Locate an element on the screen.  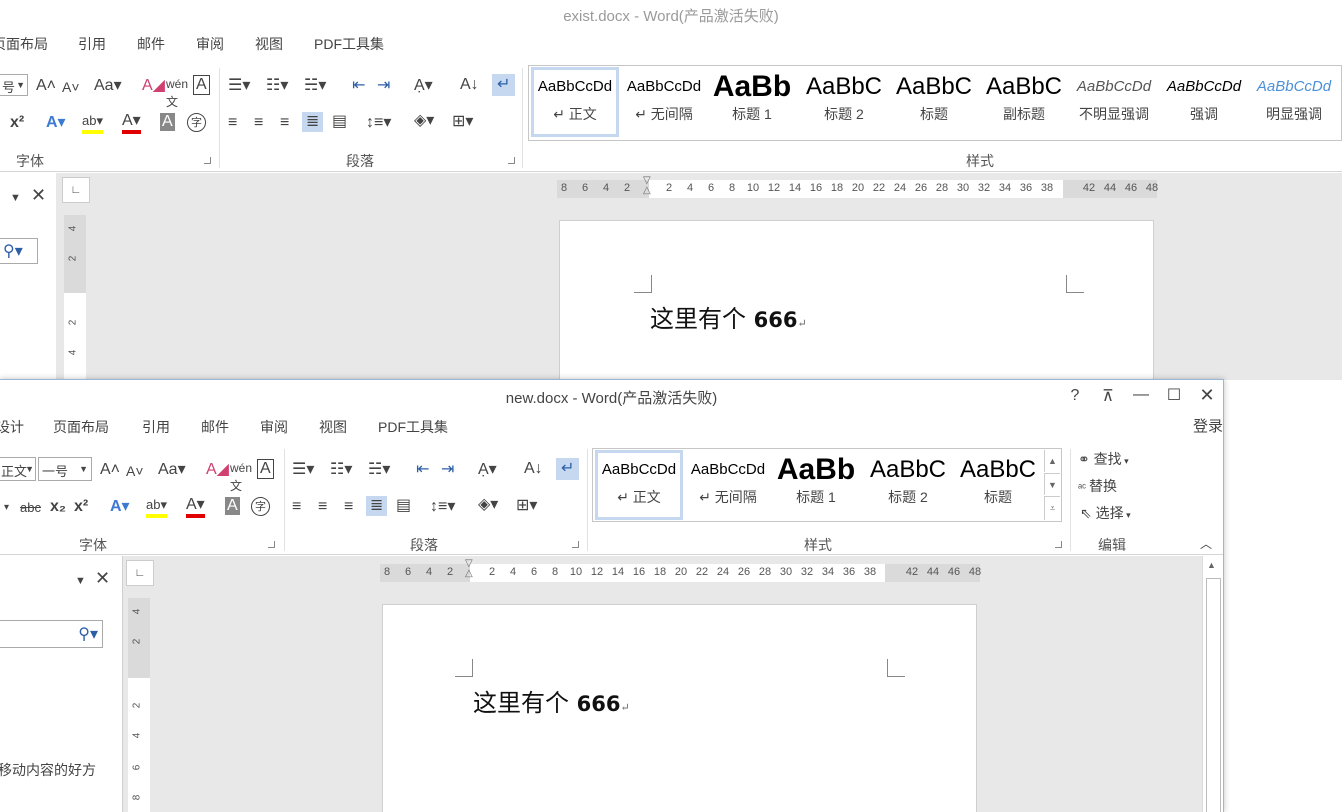
back-style-heading2: AaBbC 标题 2 is located at coordinates (844, 97).